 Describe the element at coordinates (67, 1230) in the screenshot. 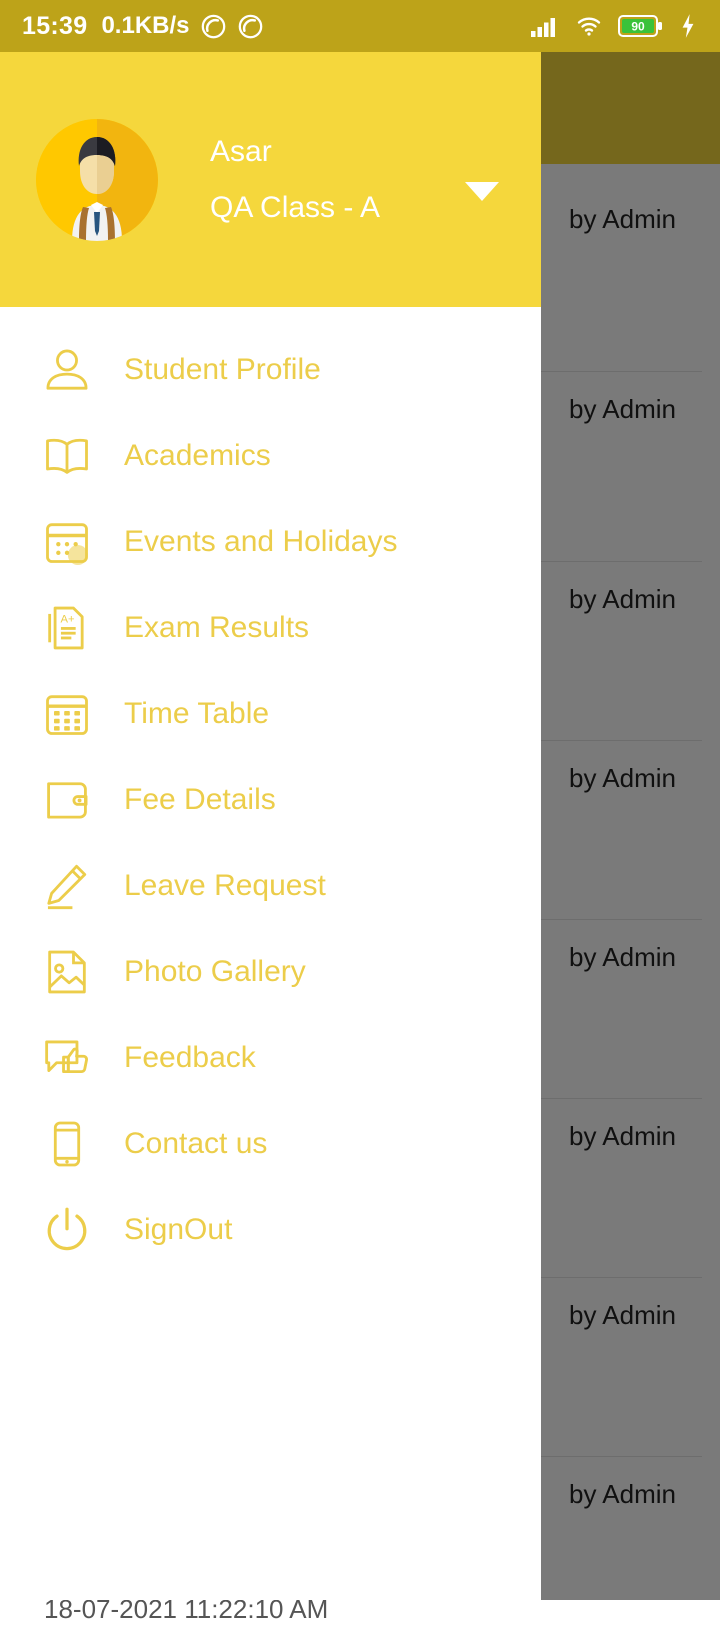

I see `power-icon` at that location.